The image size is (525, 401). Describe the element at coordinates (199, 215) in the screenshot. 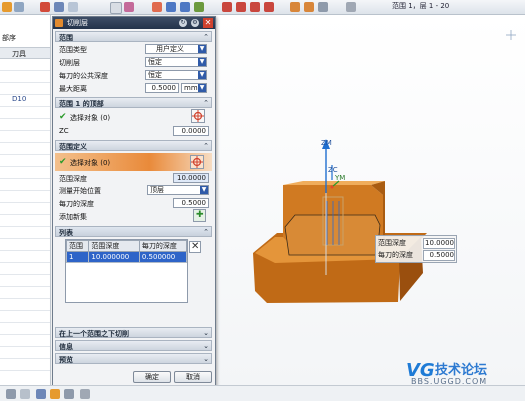

I see `add-range-button: ✚` at that location.